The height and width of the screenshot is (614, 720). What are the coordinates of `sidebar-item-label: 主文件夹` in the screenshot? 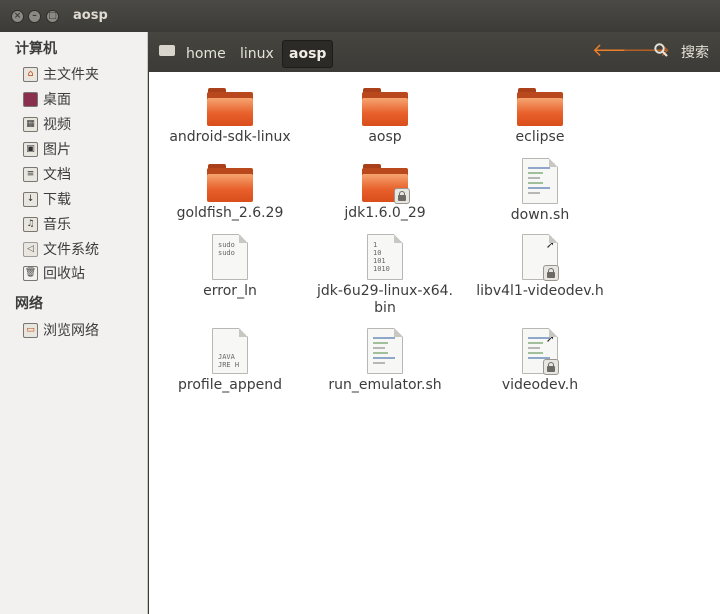 It's located at (71, 75).